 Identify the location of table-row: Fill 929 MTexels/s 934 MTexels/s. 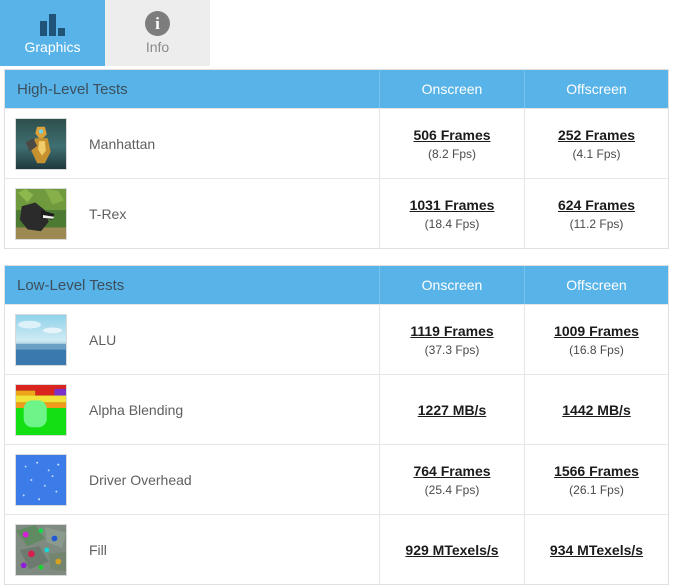
(336, 549).